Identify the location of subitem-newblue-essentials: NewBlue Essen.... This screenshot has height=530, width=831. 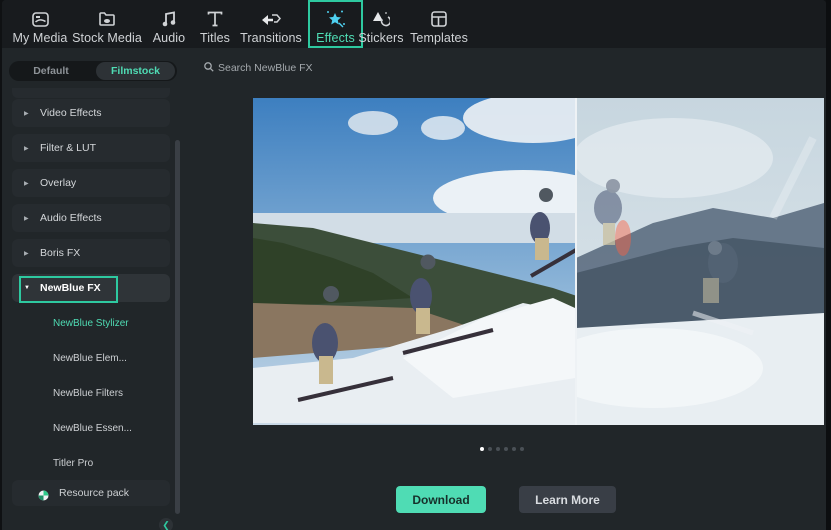
(92, 428).